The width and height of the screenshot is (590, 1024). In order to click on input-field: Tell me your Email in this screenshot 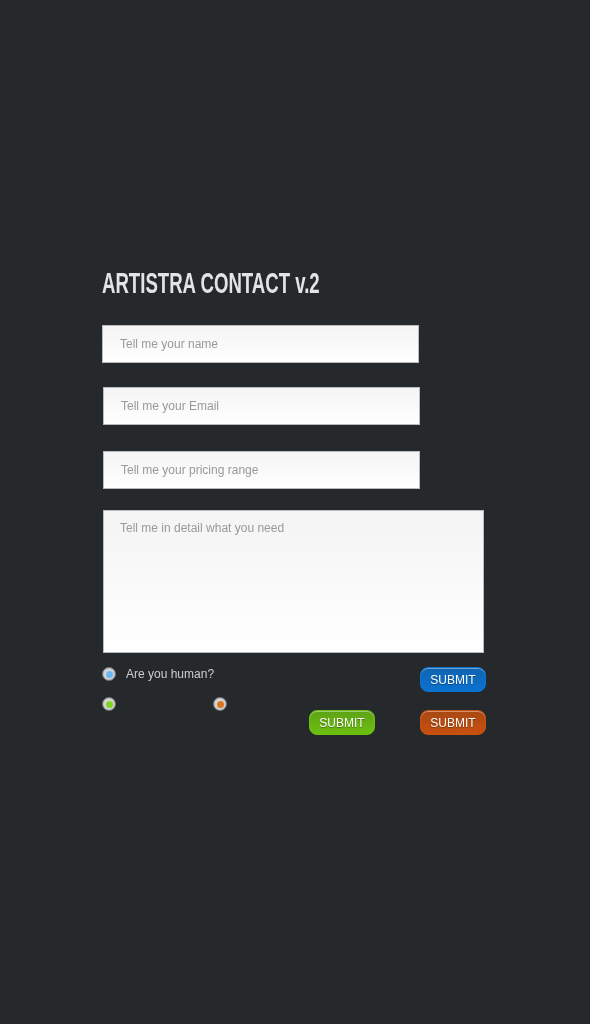, I will do `click(261, 406)`.